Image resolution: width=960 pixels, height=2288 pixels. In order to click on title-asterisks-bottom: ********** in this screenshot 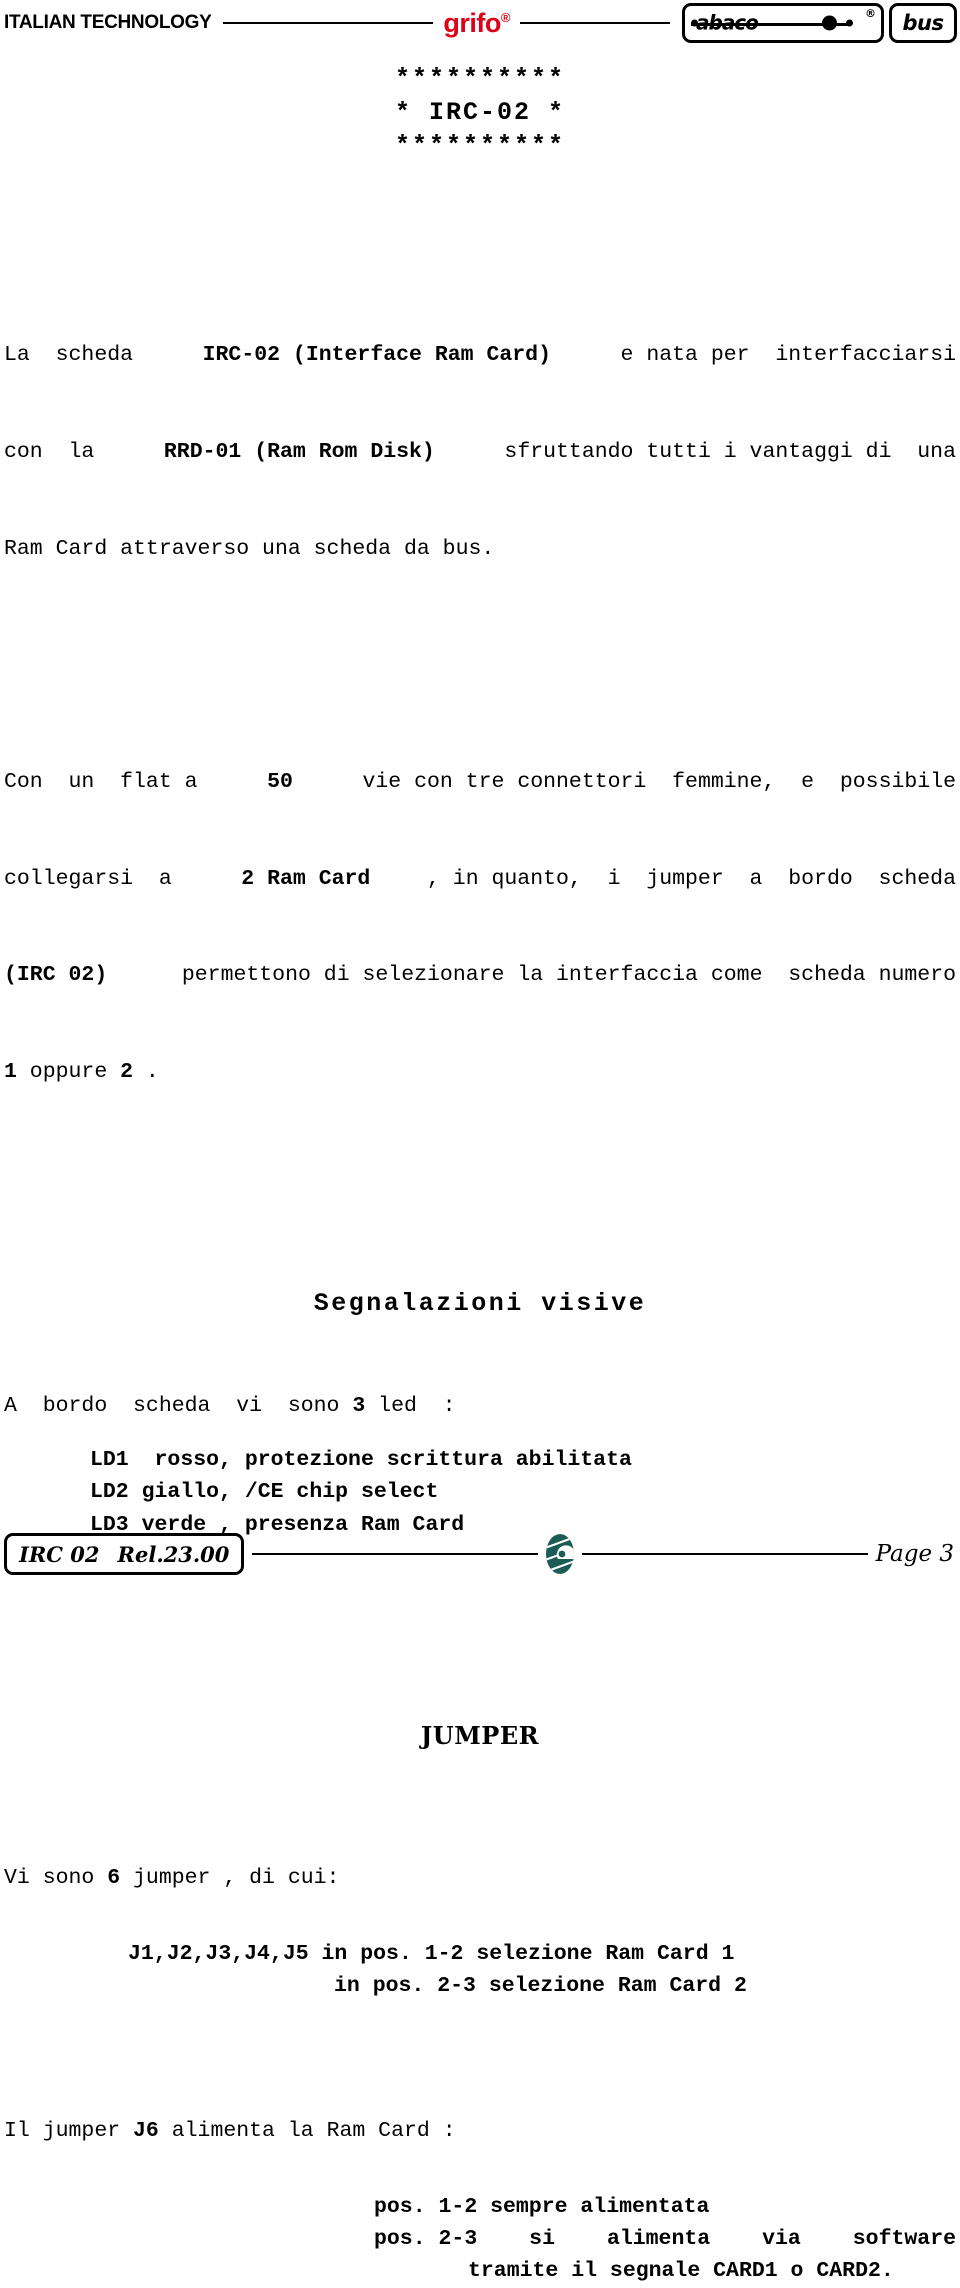, I will do `click(480, 145)`.